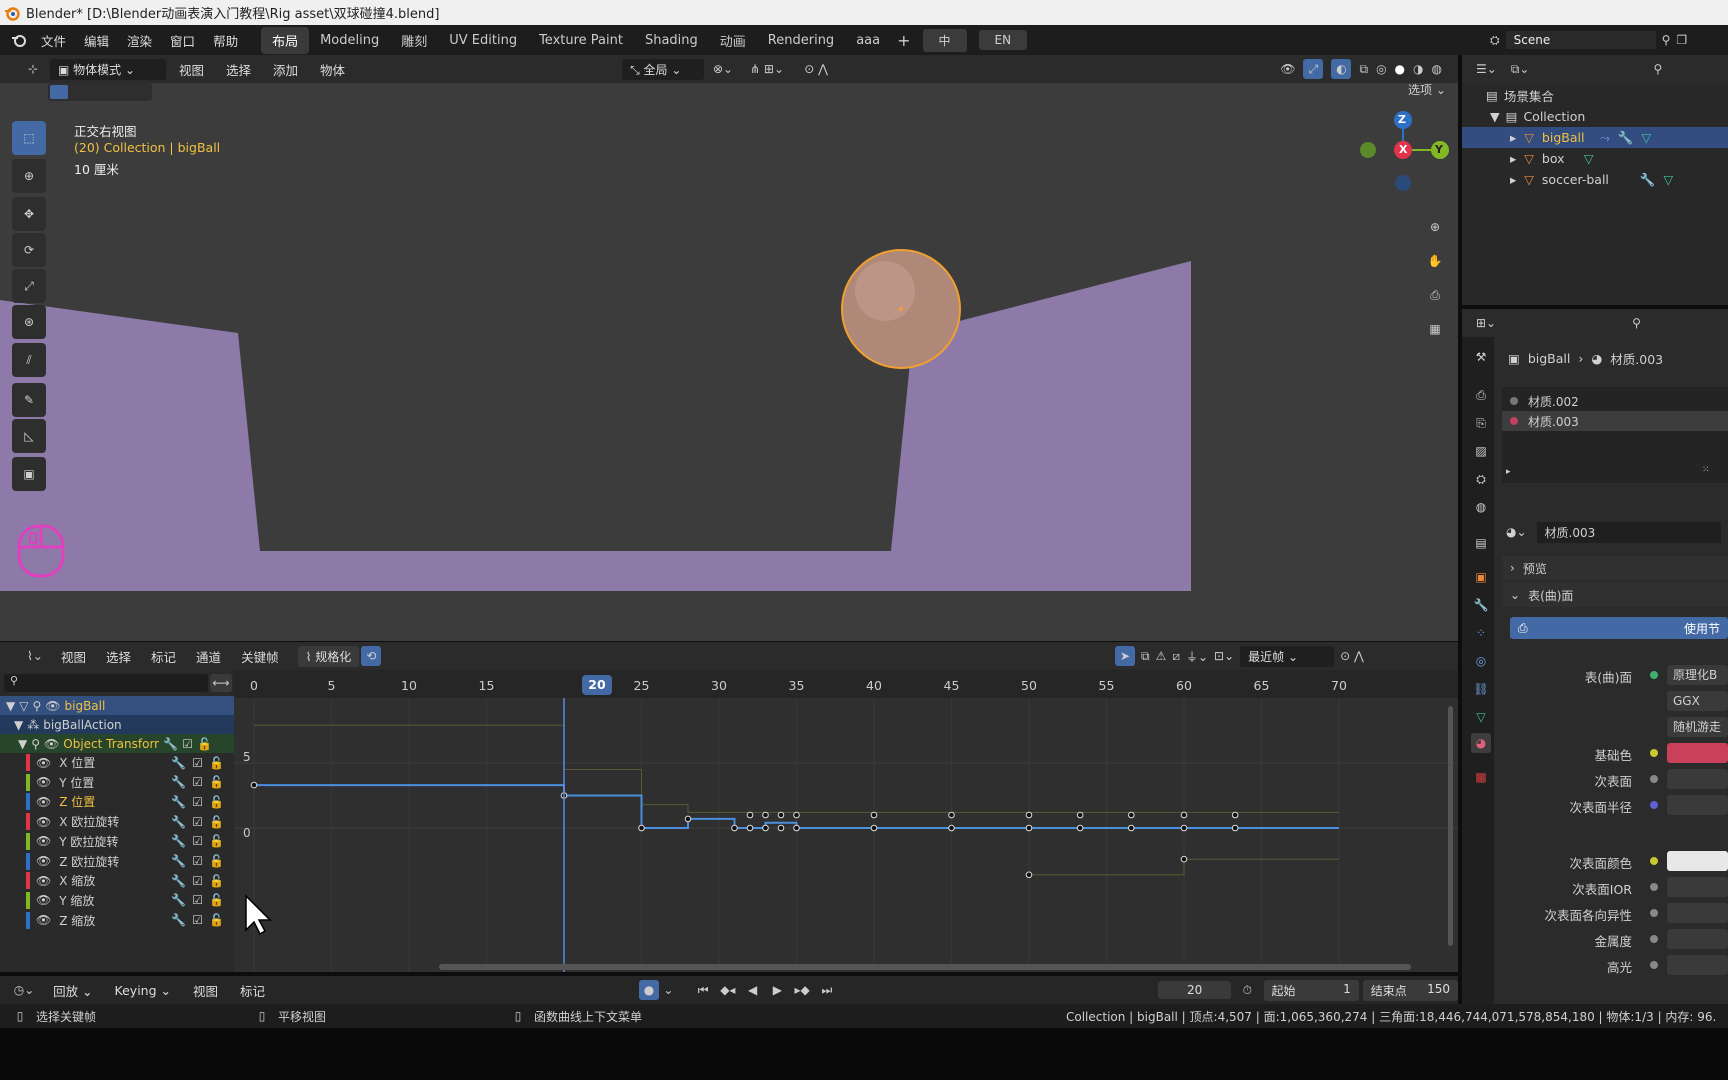 The height and width of the screenshot is (1080, 1728). What do you see at coordinates (117, 880) in the screenshot?
I see `channel-row: 👁 X 缩放 🔧 ☑ 🔓` at bounding box center [117, 880].